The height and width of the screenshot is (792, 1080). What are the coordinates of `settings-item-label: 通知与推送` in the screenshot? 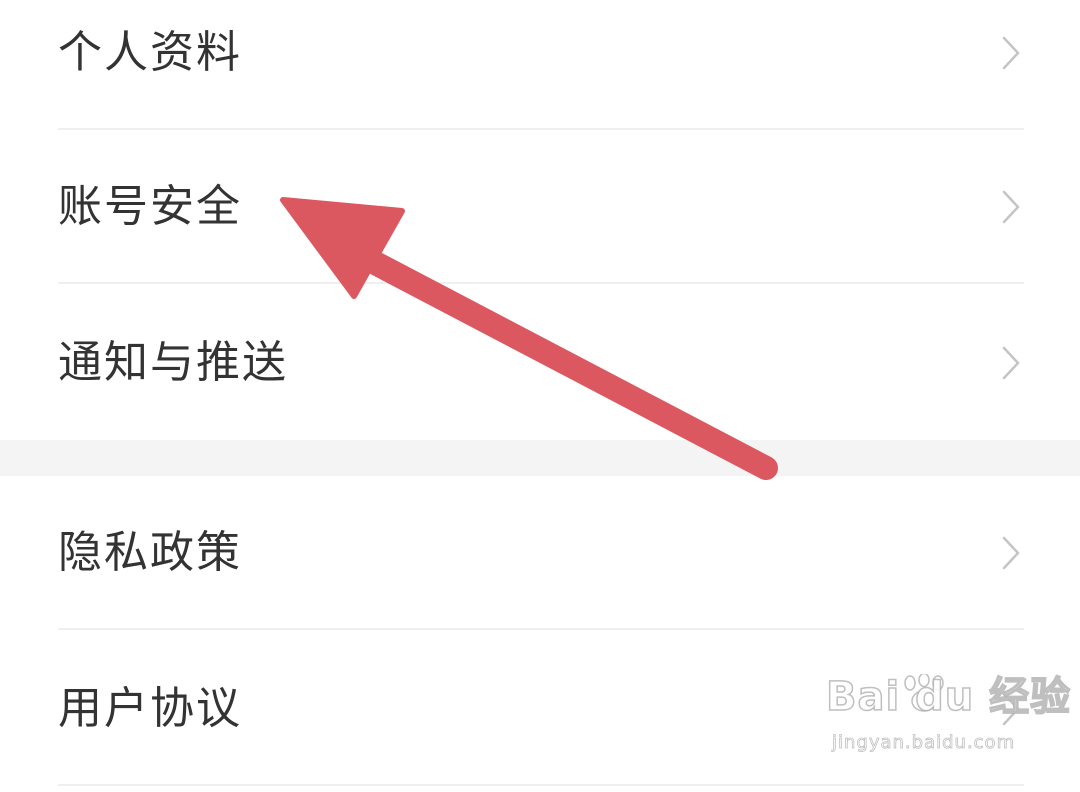 It's located at (173, 362).